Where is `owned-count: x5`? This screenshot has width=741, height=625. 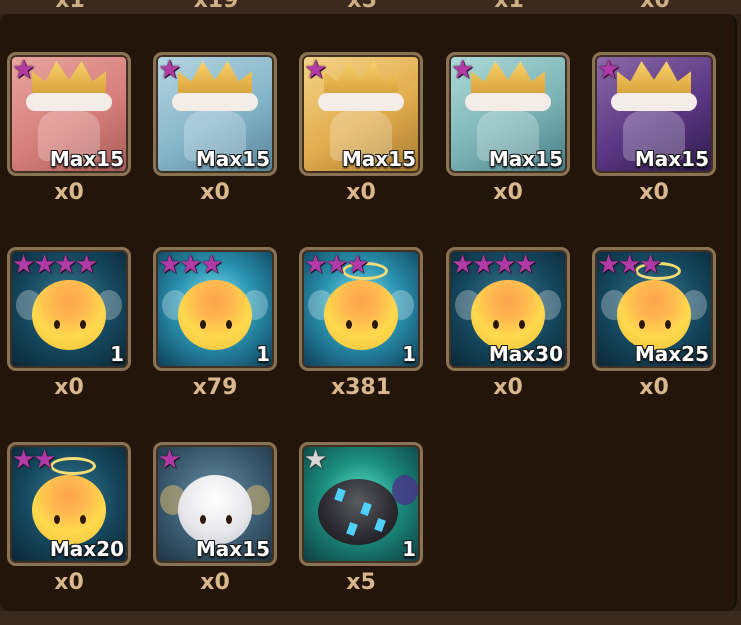 owned-count: x5 is located at coordinates (361, 582).